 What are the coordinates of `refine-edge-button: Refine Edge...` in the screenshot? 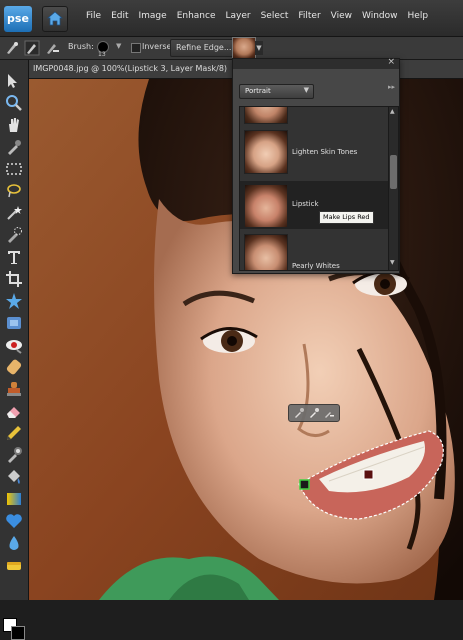 It's located at (204, 48).